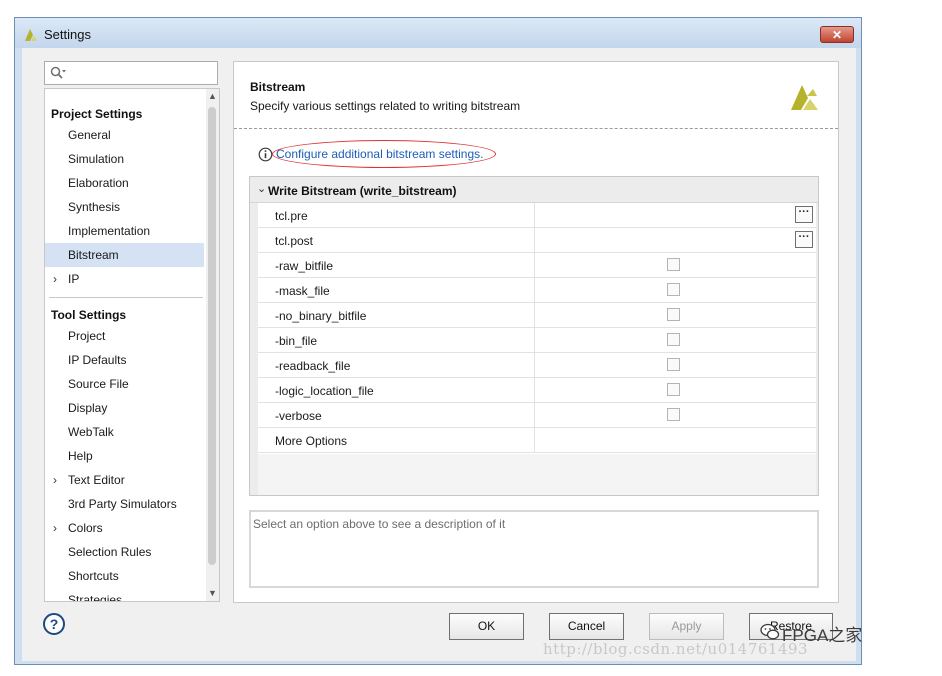 This screenshot has width=942, height=676. I want to click on scrollbar-thumb, so click(212, 336).